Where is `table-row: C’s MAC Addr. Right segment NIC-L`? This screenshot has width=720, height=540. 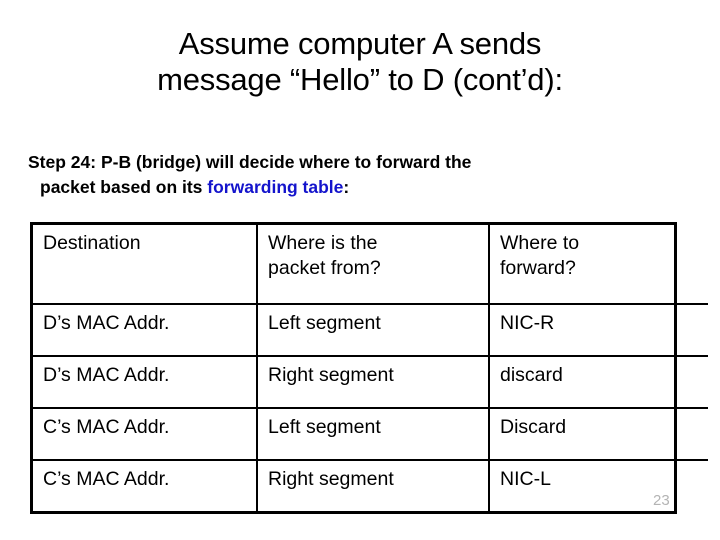 table-row: C’s MAC Addr. Right segment NIC-L is located at coordinates (370, 485).